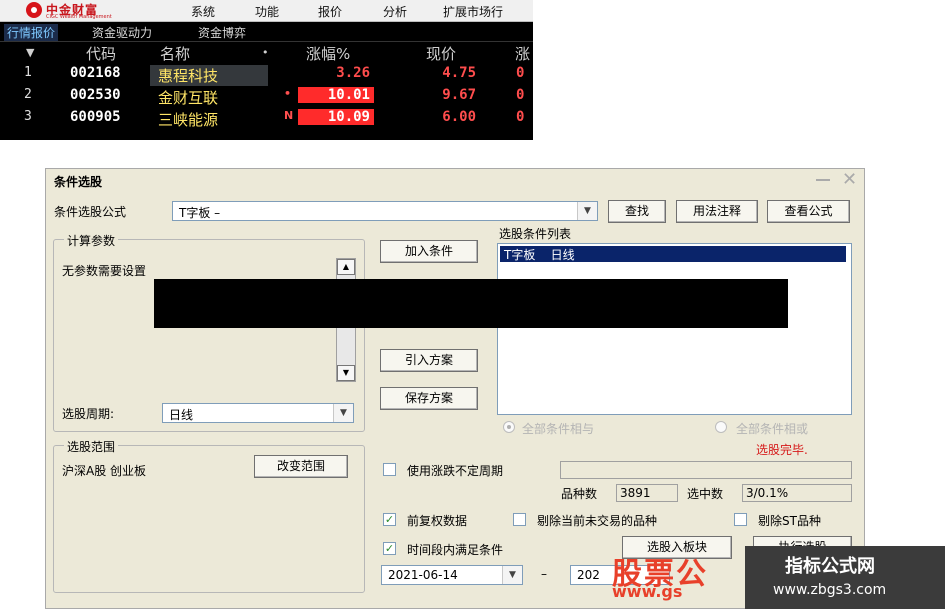  Describe the element at coordinates (830, 590) in the screenshot. I see `watermark-site: www.zbgs3.com` at that location.